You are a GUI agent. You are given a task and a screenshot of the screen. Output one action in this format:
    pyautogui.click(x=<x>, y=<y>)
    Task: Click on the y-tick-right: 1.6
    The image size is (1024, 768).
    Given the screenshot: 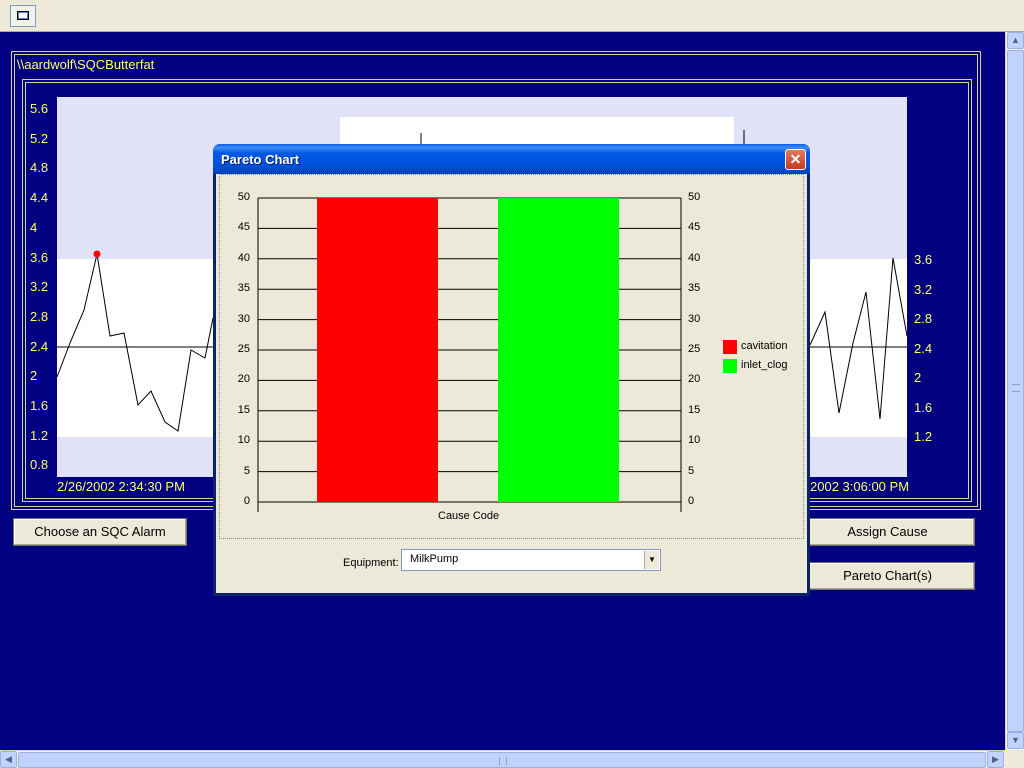 What is the action you would take?
    pyautogui.click(x=923, y=407)
    